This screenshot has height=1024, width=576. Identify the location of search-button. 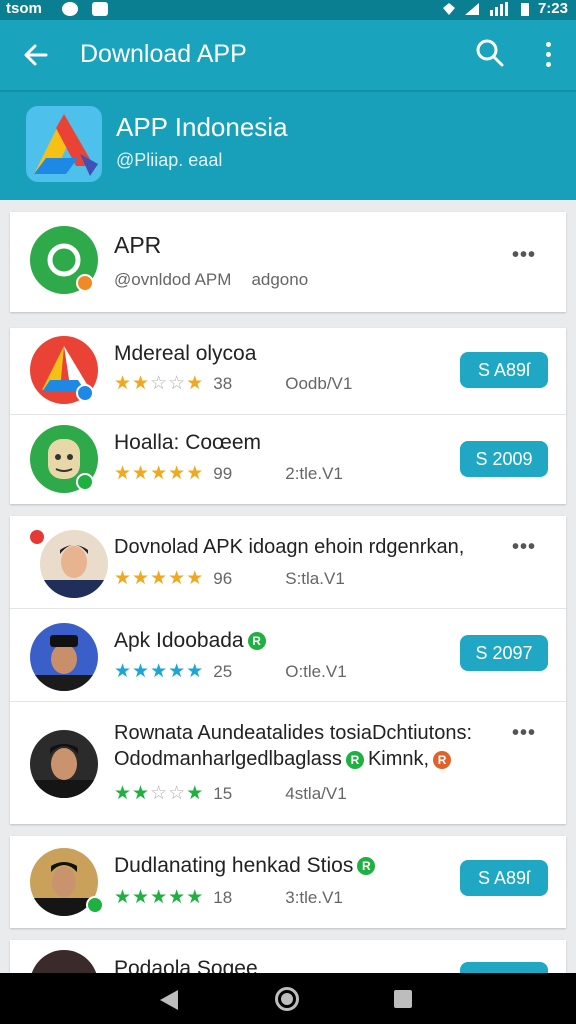
(492, 55).